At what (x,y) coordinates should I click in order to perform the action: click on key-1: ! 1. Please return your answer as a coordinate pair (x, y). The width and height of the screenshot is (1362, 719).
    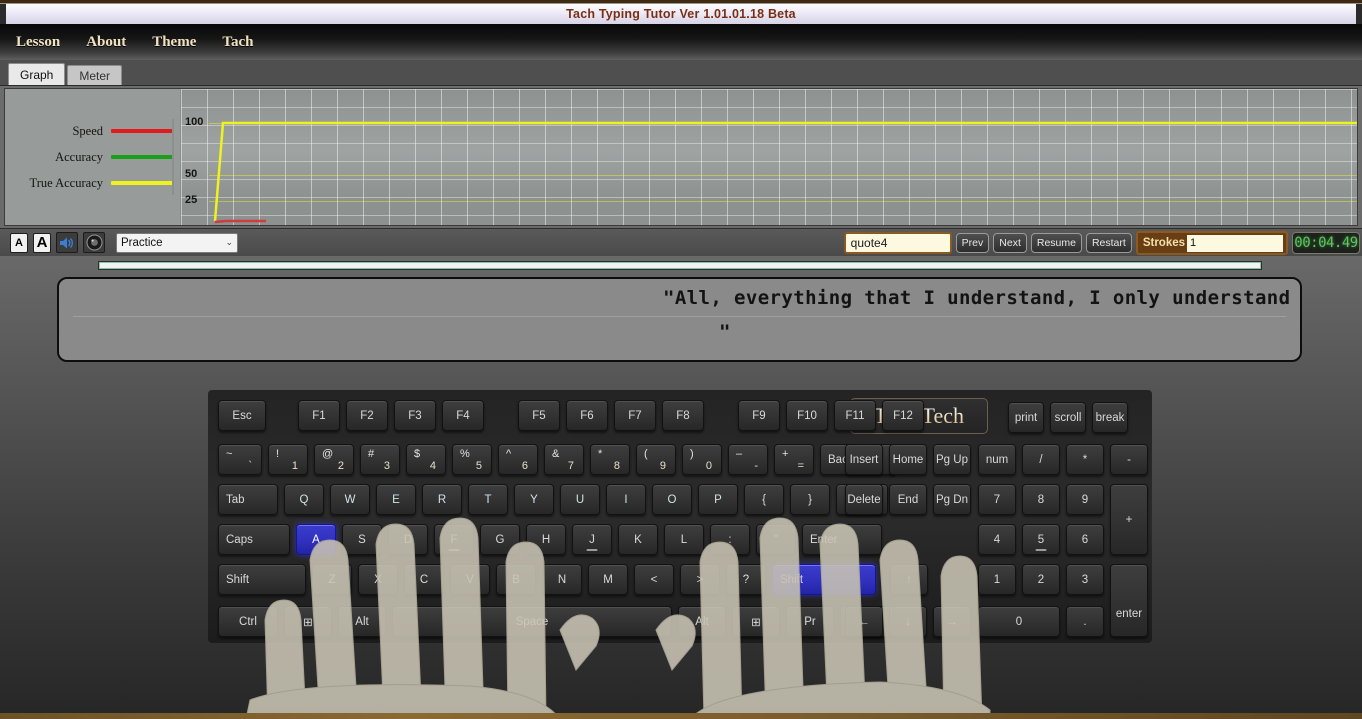
    Looking at the image, I should click on (288, 459).